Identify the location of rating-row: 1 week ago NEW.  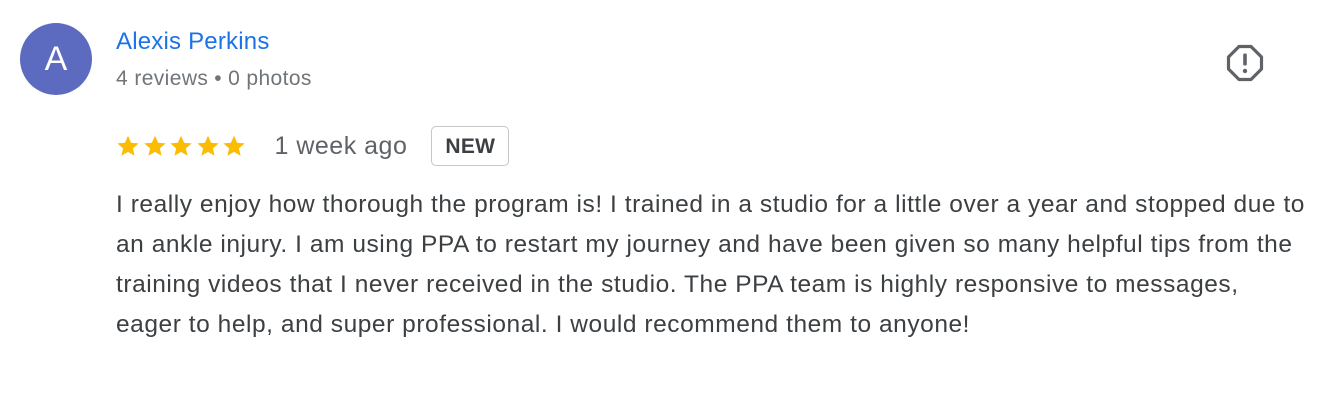
(313, 146).